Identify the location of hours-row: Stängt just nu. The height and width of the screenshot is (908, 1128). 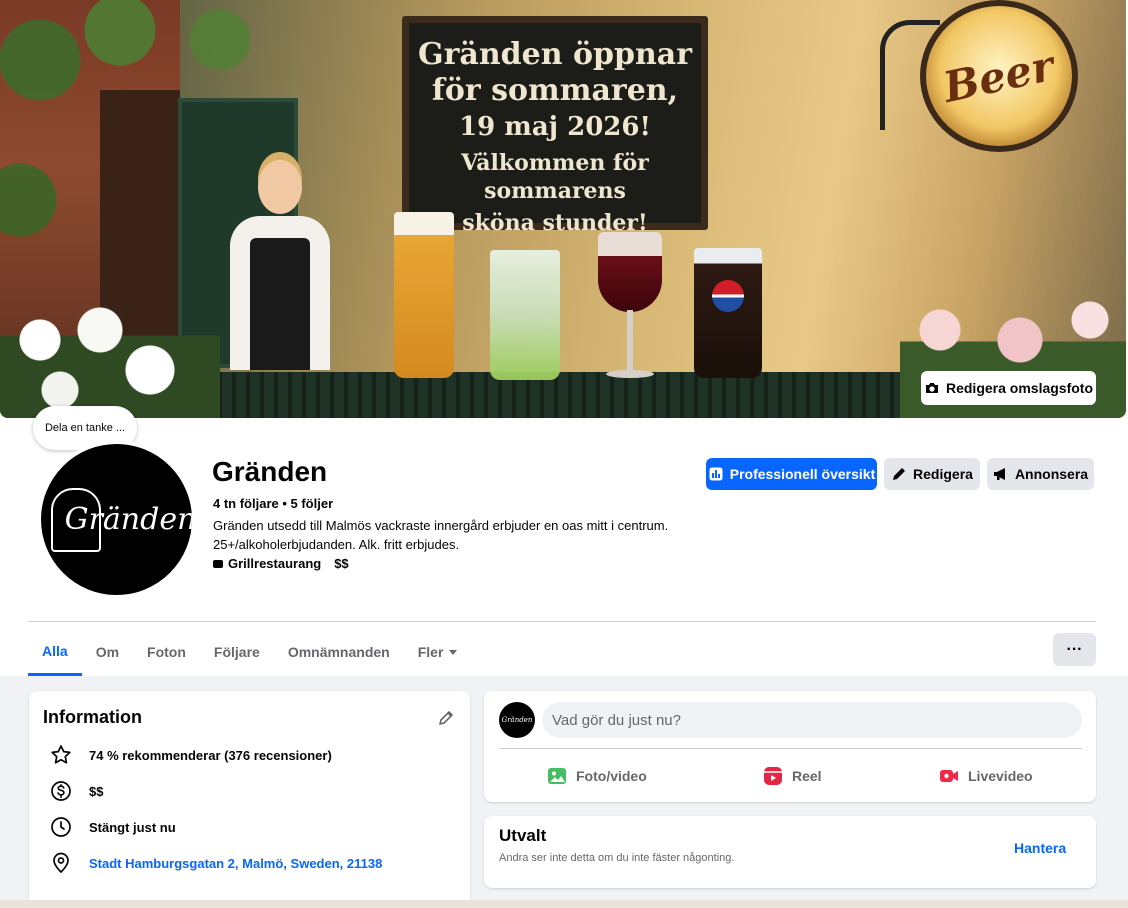
(112, 827).